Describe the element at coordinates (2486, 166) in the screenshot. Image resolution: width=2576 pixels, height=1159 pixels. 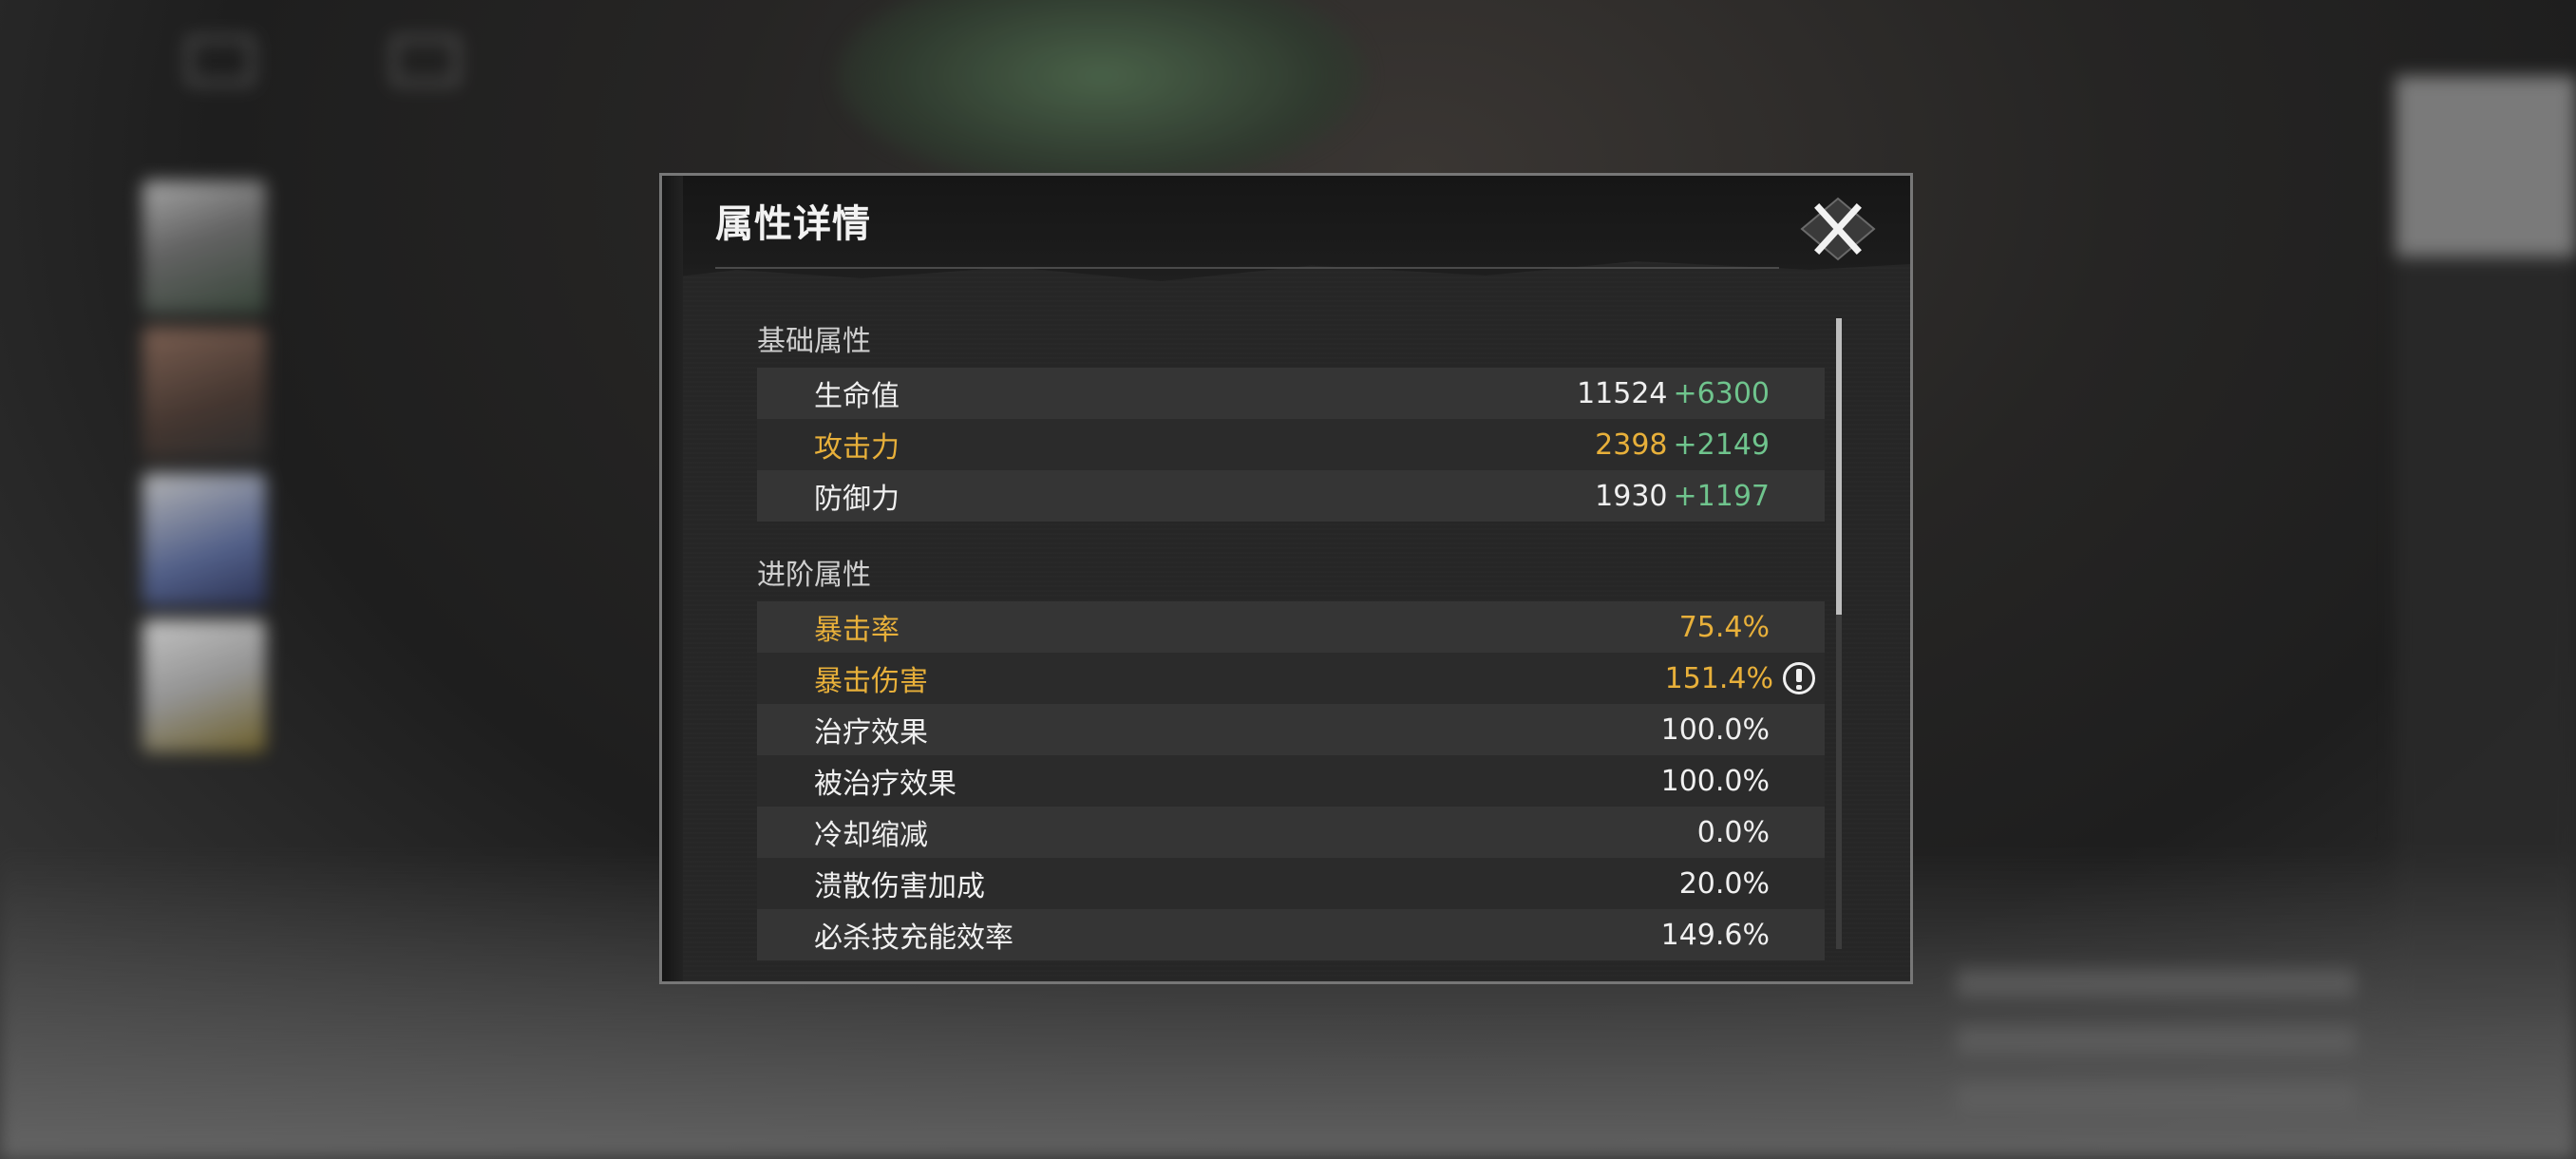
I see `background-right-tab` at that location.